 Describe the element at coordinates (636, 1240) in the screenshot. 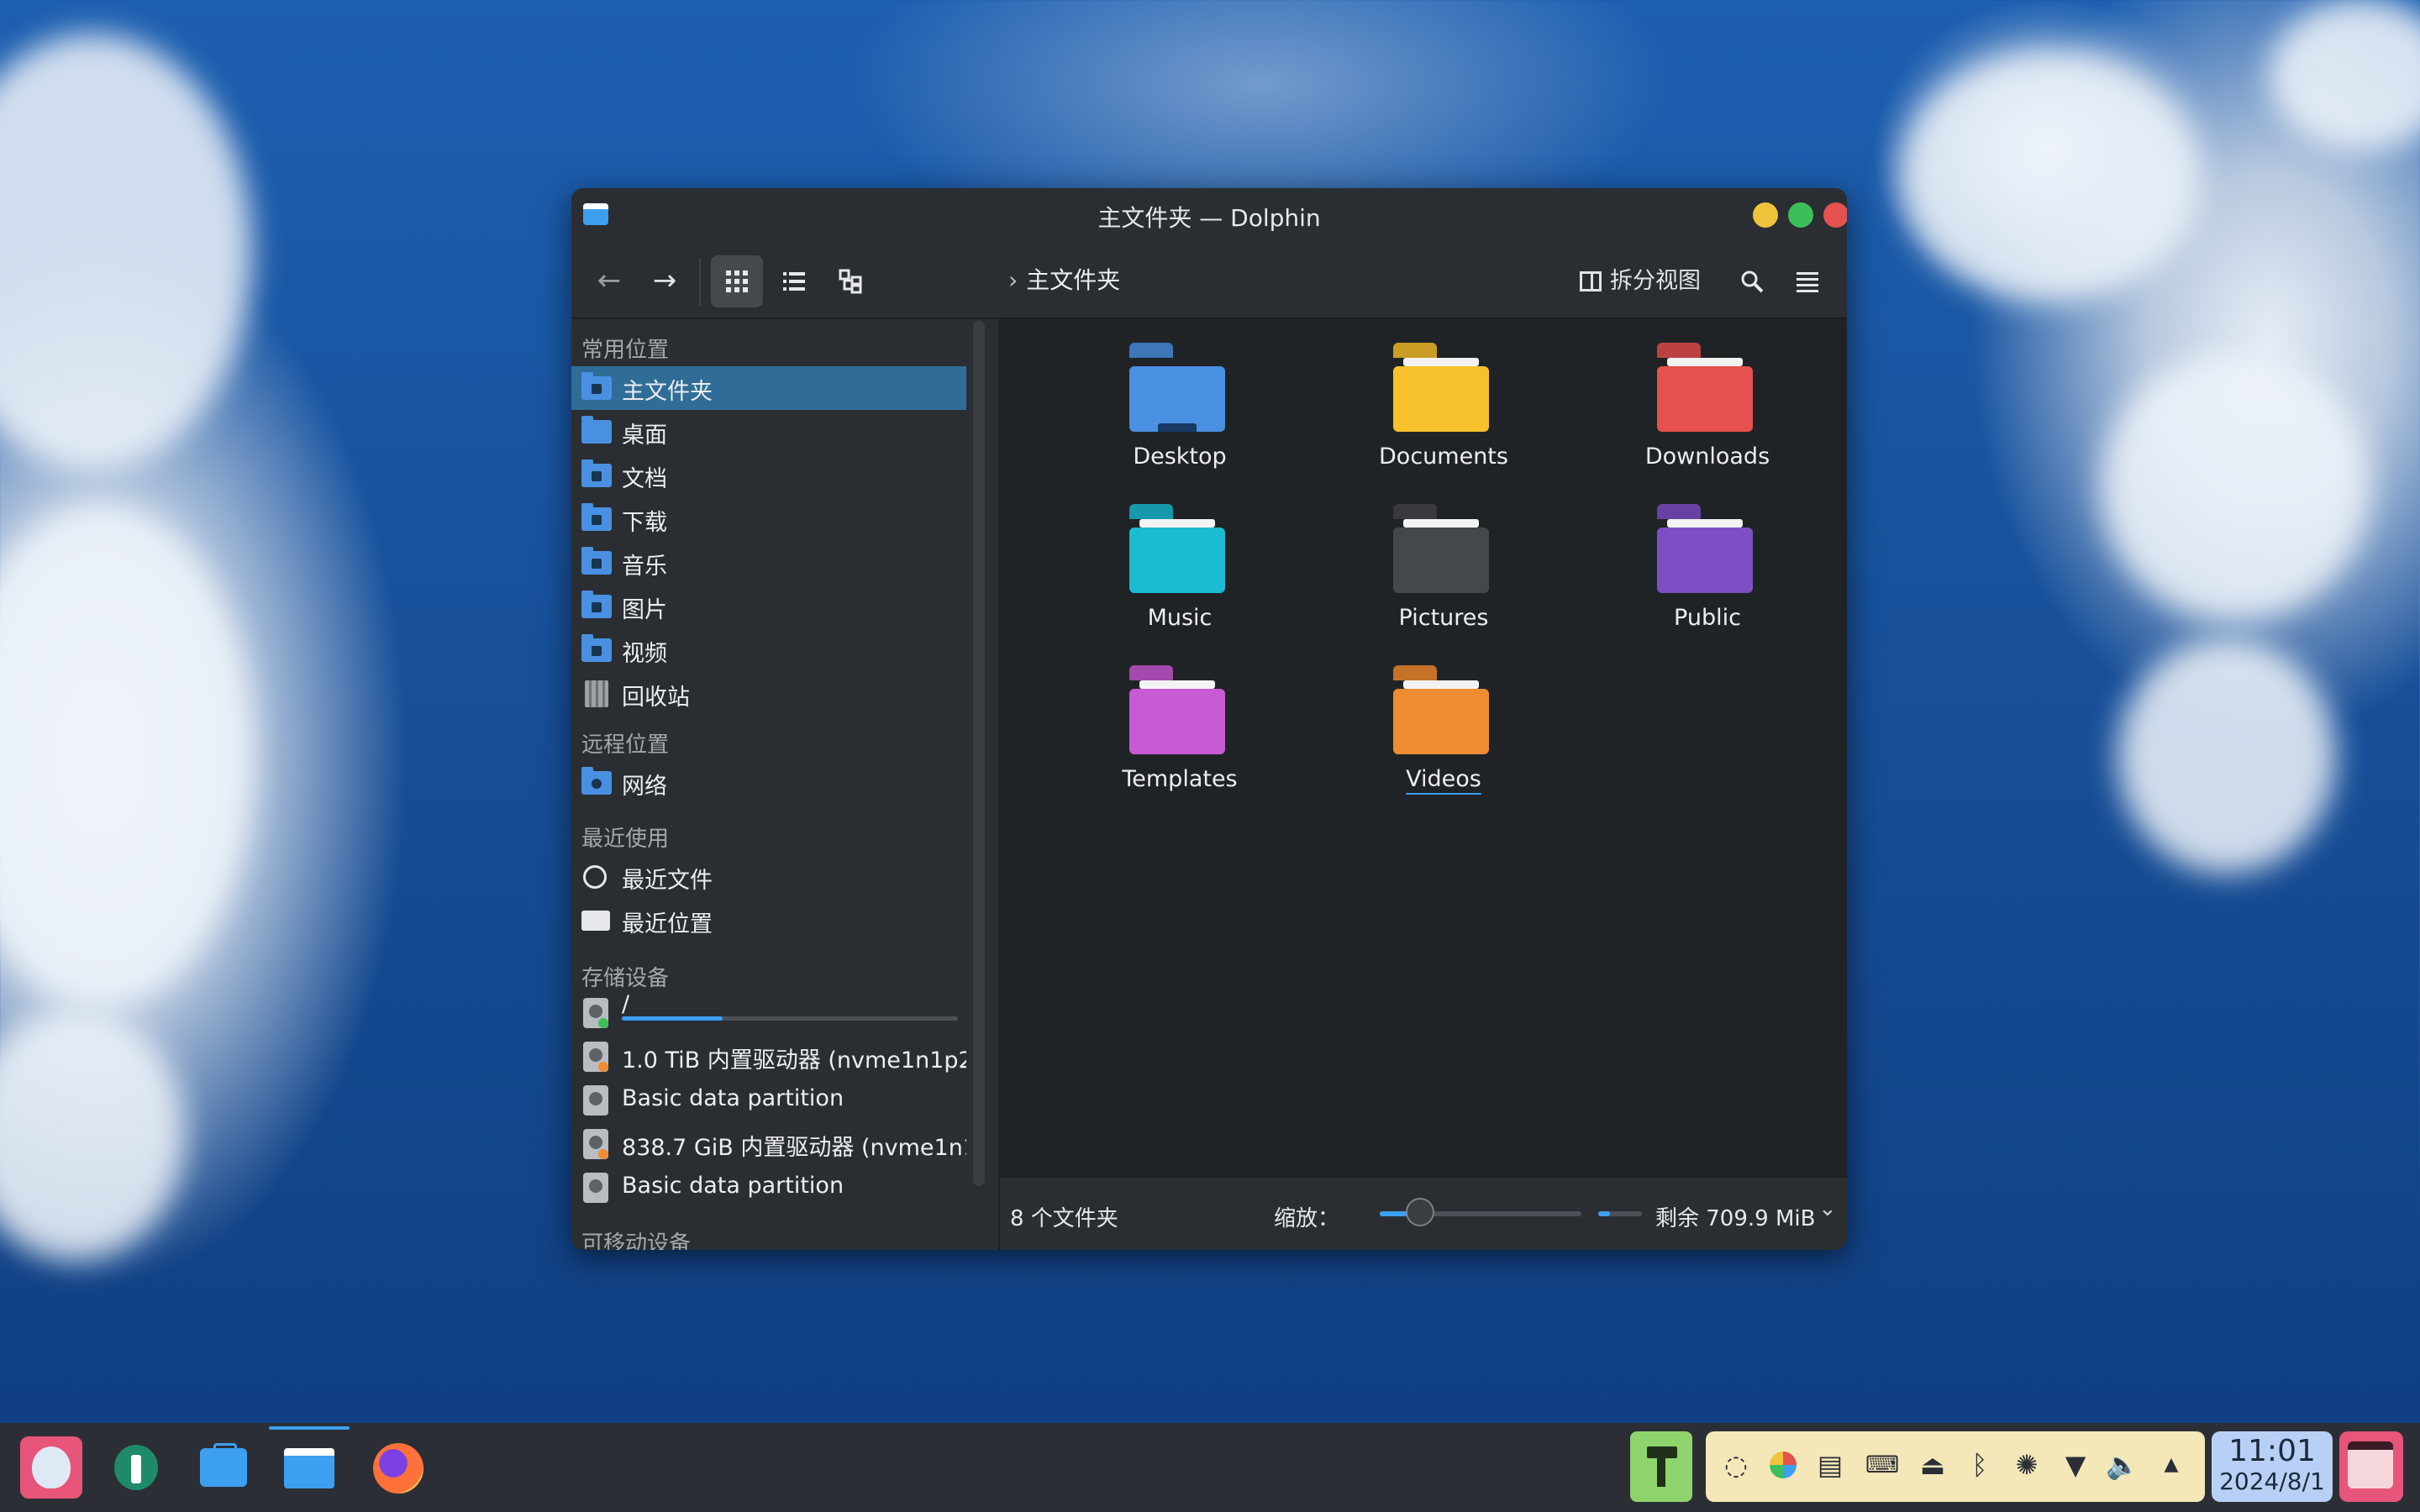

I see `section-removable: 可移动设备` at that location.